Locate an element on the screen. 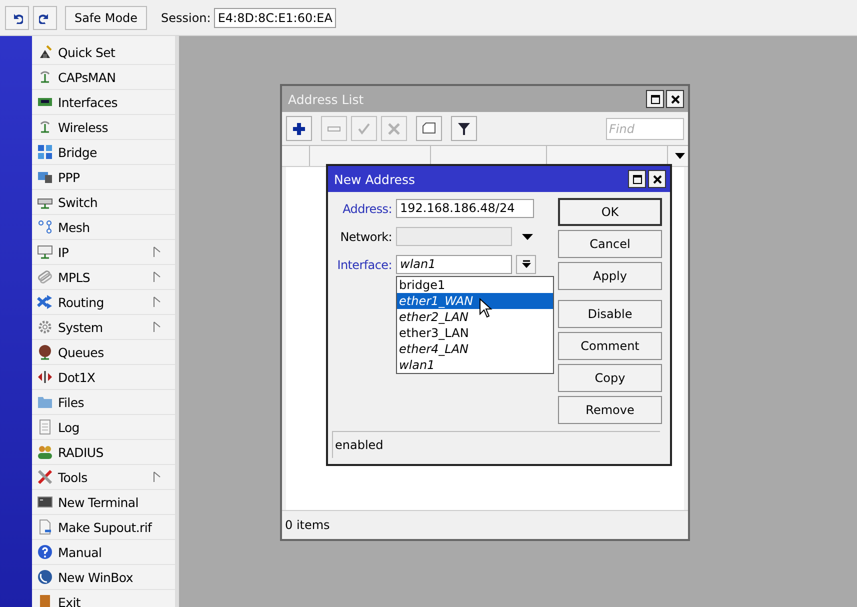 The height and width of the screenshot is (607, 857). tools-icon is located at coordinates (45, 477).